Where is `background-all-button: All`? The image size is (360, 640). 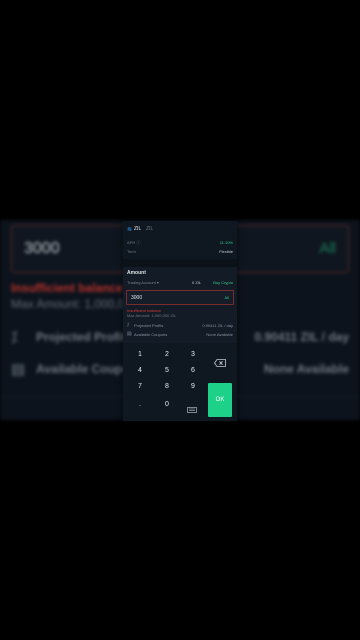 background-all-button: All is located at coordinates (327, 248).